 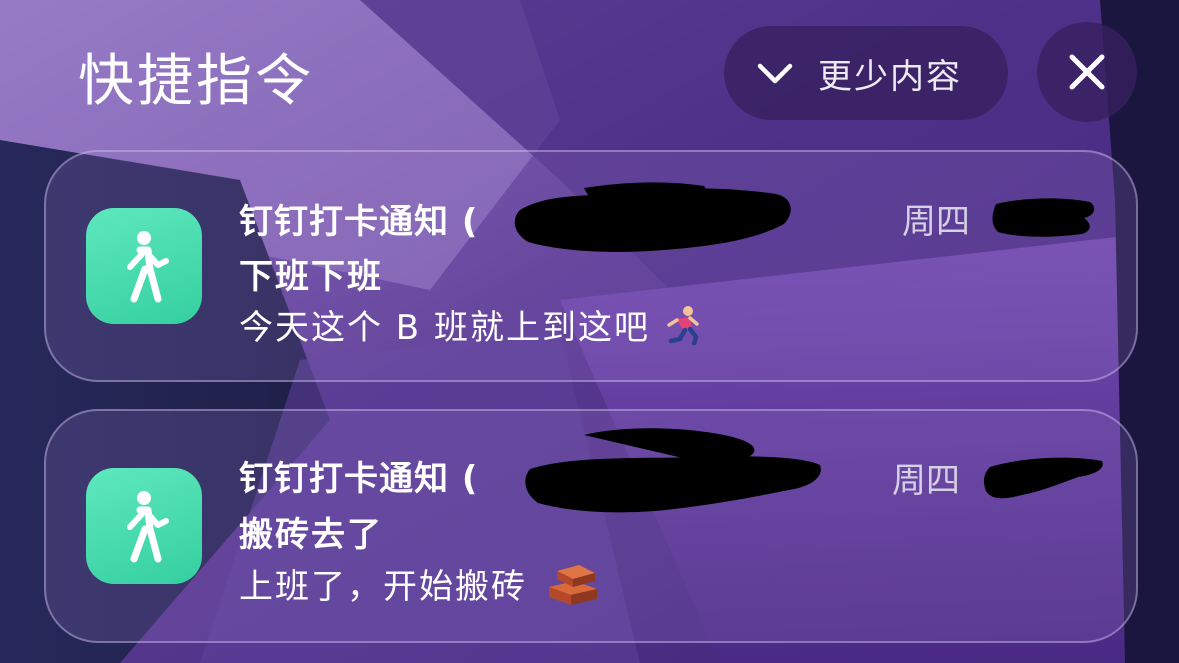 What do you see at coordinates (311, 277) in the screenshot?
I see `notification-title: 下班下班` at bounding box center [311, 277].